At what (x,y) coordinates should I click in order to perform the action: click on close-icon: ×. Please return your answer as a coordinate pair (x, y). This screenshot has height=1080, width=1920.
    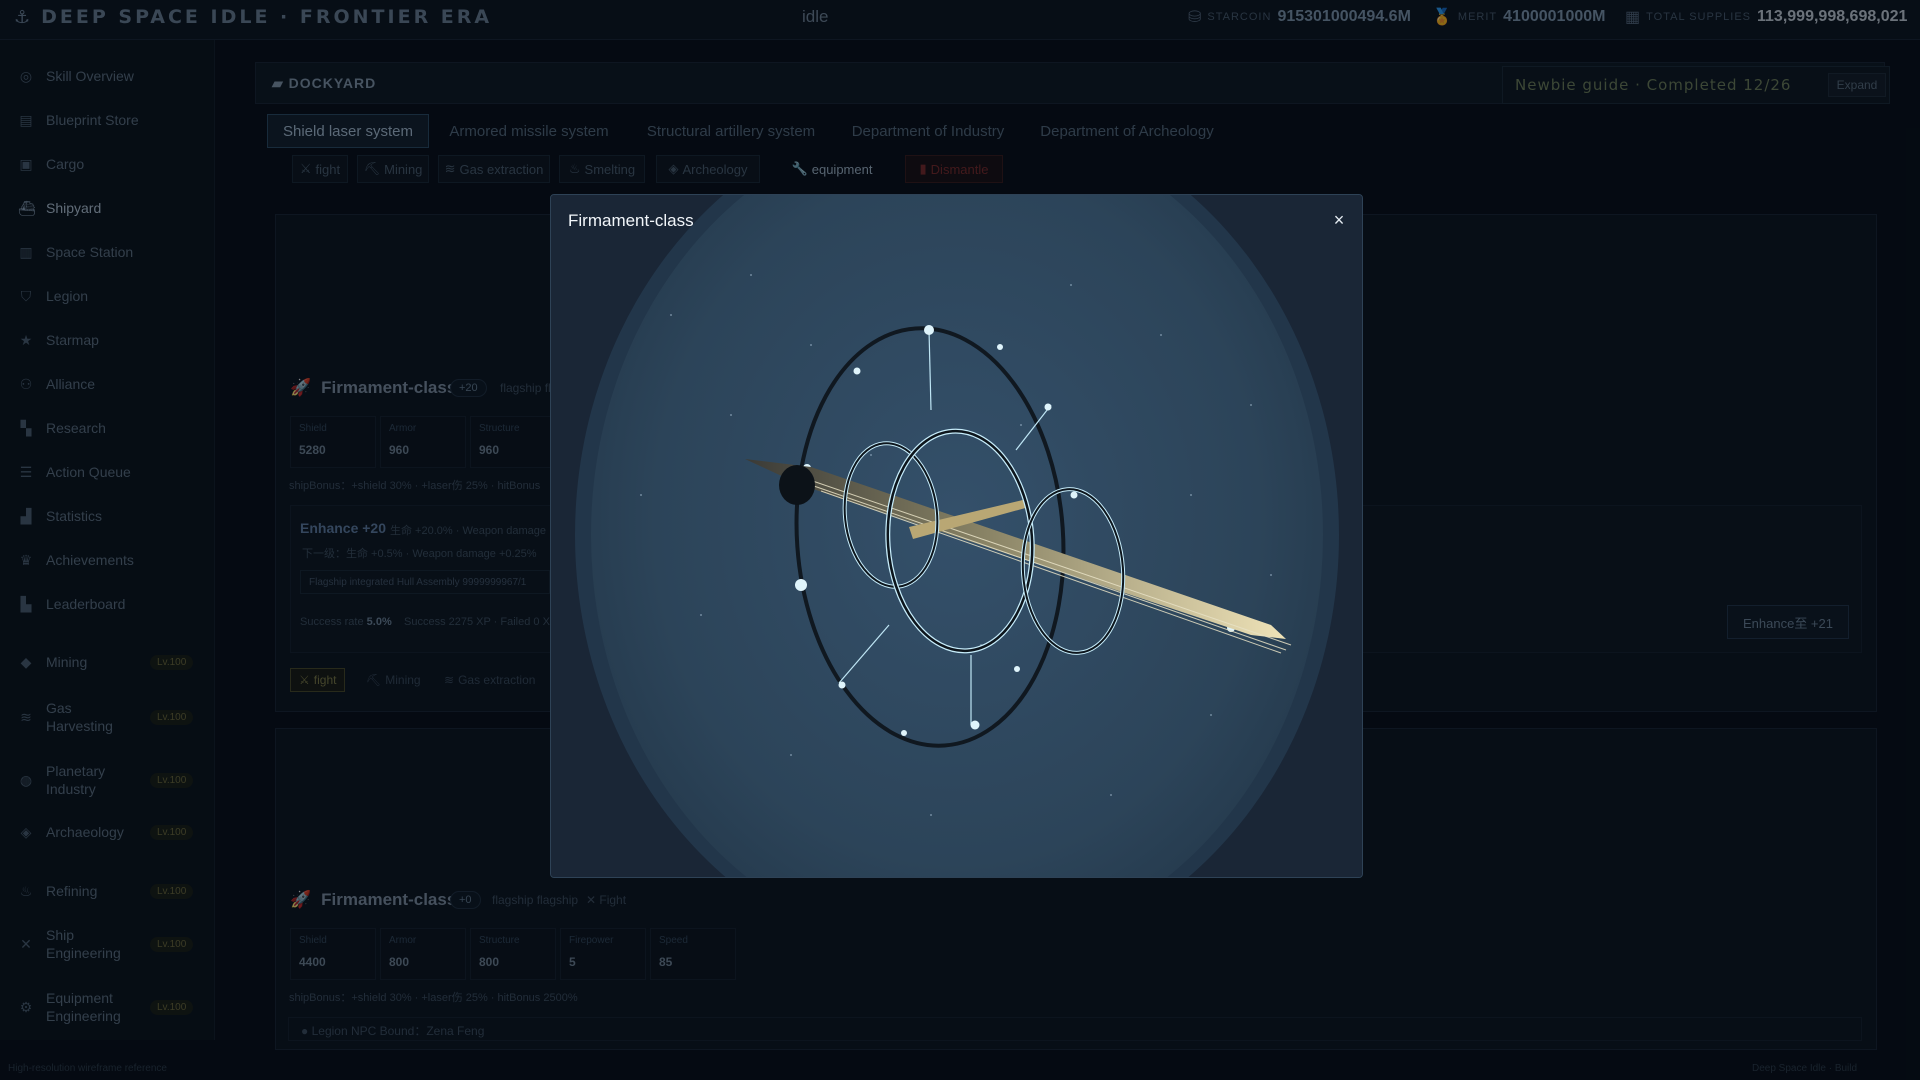
    Looking at the image, I should click on (1339, 220).